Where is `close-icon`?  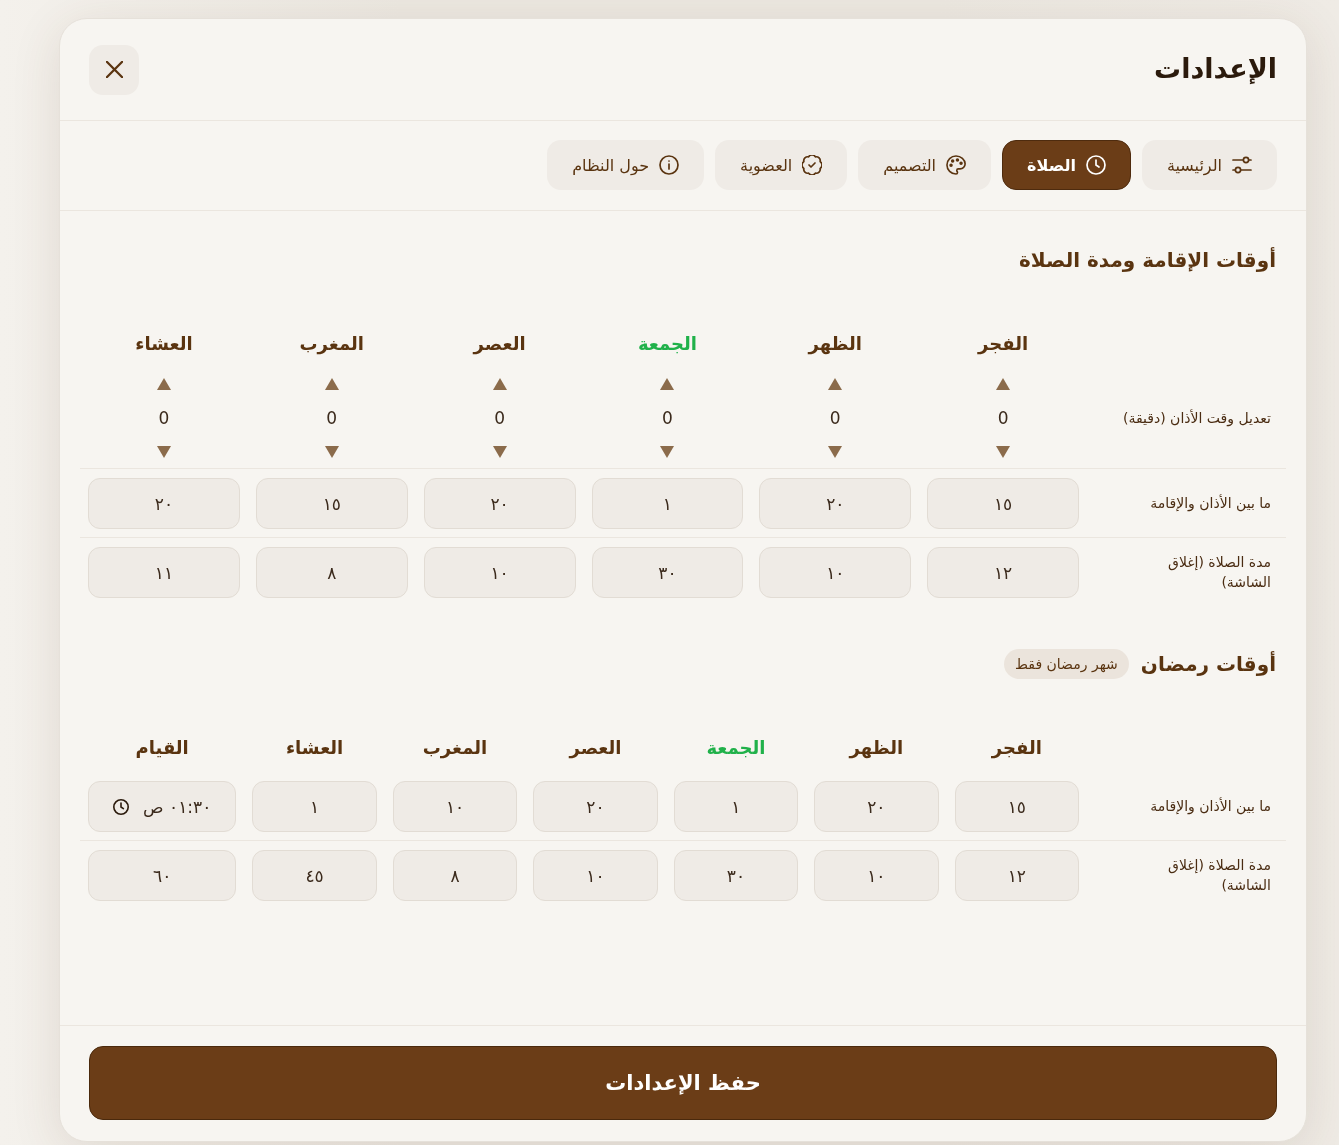 close-icon is located at coordinates (114, 69).